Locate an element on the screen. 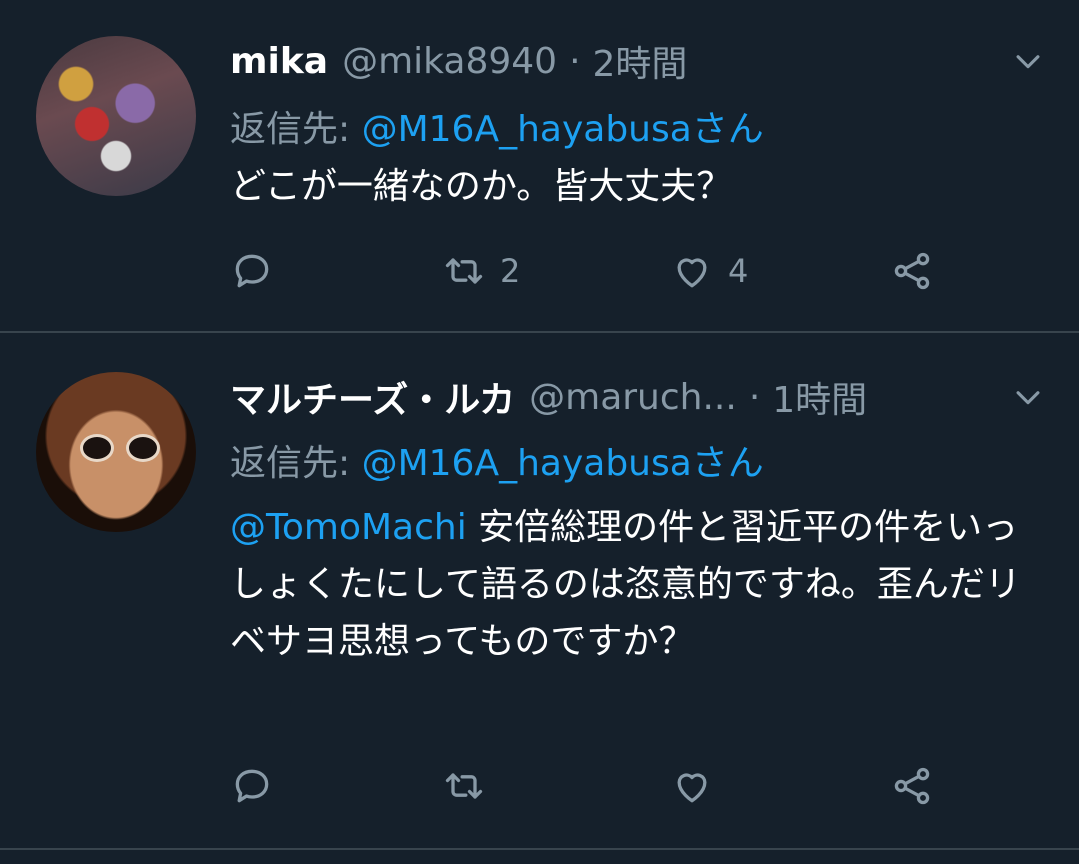 The image size is (1079, 864). user-name: マルチーズ・ルカ is located at coordinates (372, 397).